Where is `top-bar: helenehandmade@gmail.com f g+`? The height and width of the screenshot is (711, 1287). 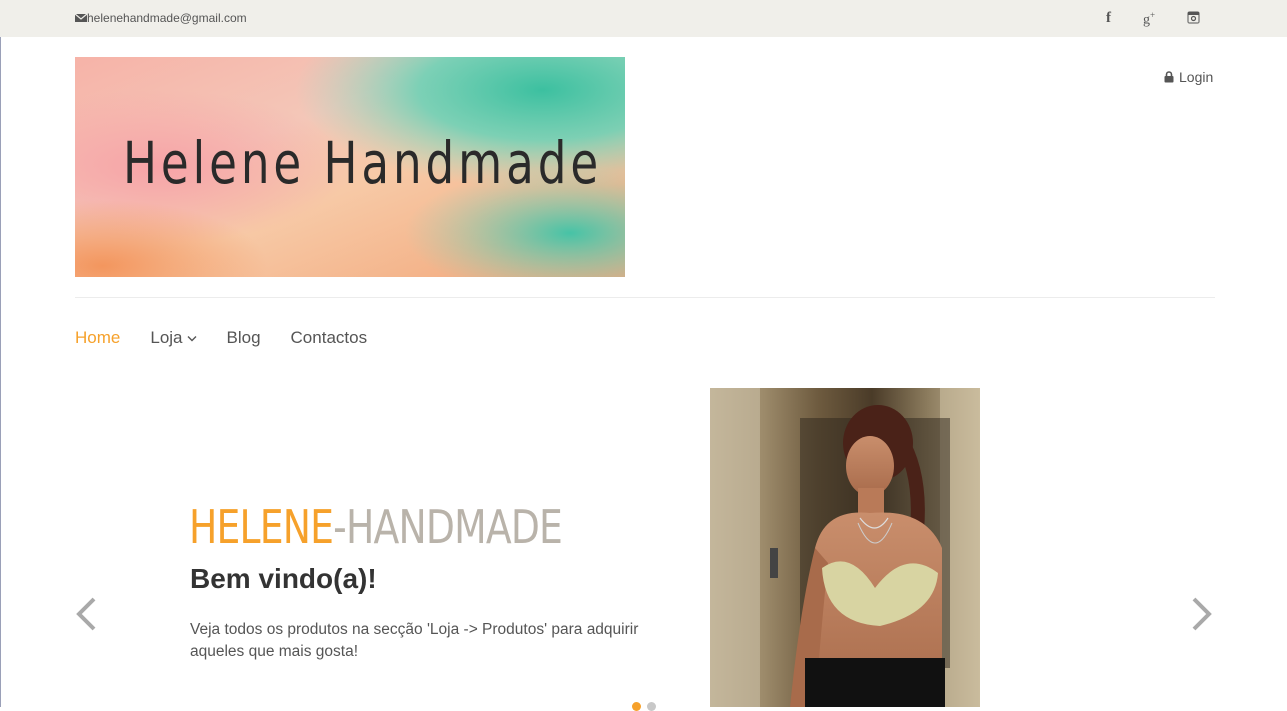
top-bar: helenehandmade@gmail.com f g+ is located at coordinates (643, 18).